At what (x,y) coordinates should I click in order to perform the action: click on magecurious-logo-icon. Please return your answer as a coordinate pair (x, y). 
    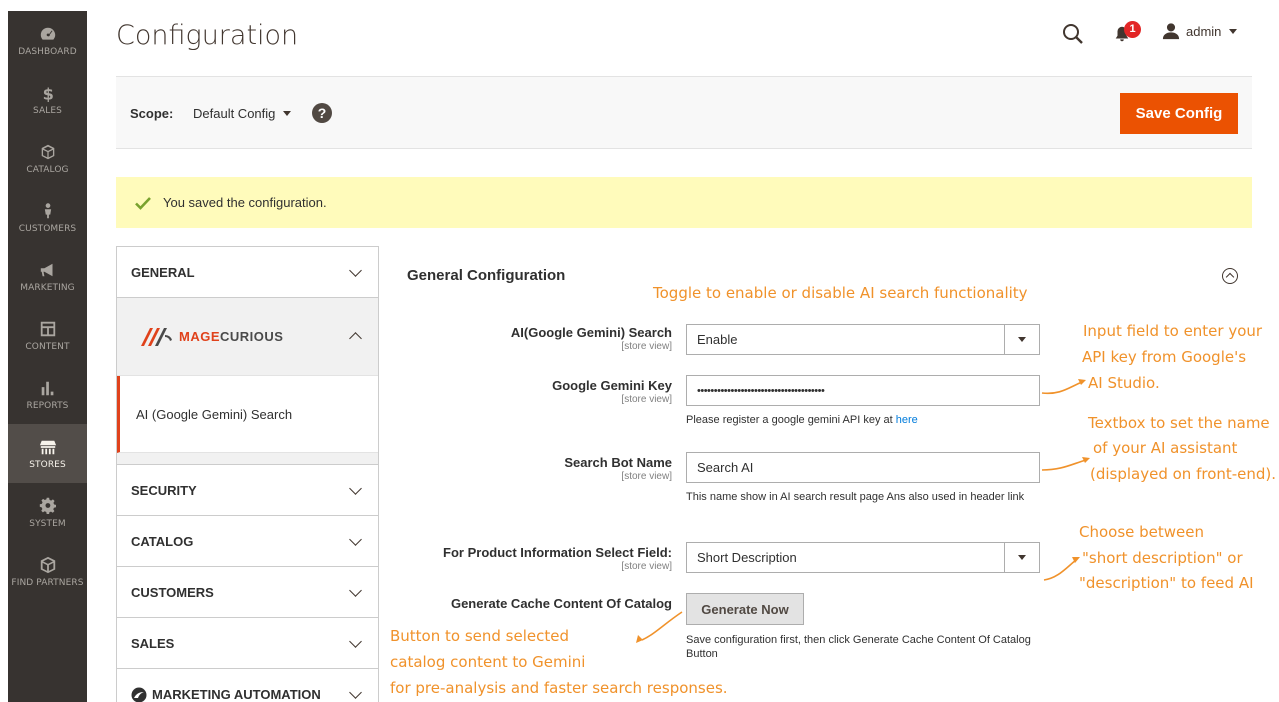
    Looking at the image, I should click on (156, 336).